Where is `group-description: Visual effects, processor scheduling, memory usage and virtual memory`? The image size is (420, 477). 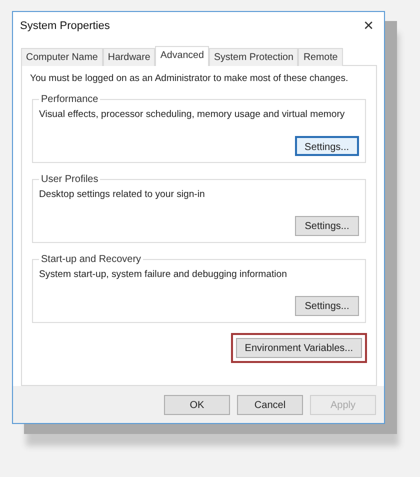 group-description: Visual effects, processor scheduling, memory usage and virtual memory is located at coordinates (192, 114).